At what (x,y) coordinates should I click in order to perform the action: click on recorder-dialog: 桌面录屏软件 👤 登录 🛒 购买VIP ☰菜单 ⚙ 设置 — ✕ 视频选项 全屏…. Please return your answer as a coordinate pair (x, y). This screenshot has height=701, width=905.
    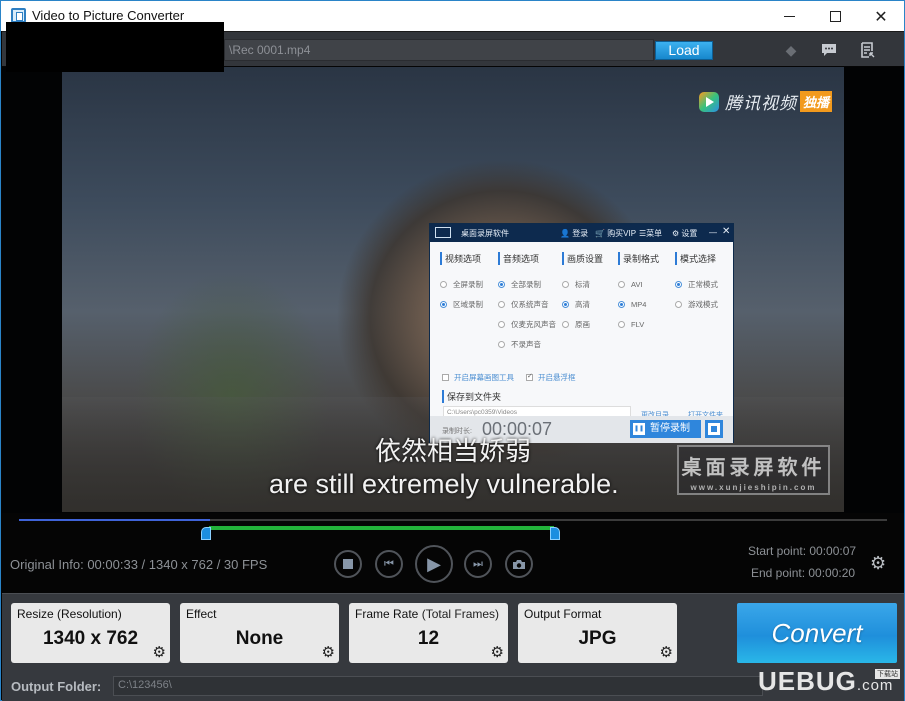
    Looking at the image, I should click on (581, 333).